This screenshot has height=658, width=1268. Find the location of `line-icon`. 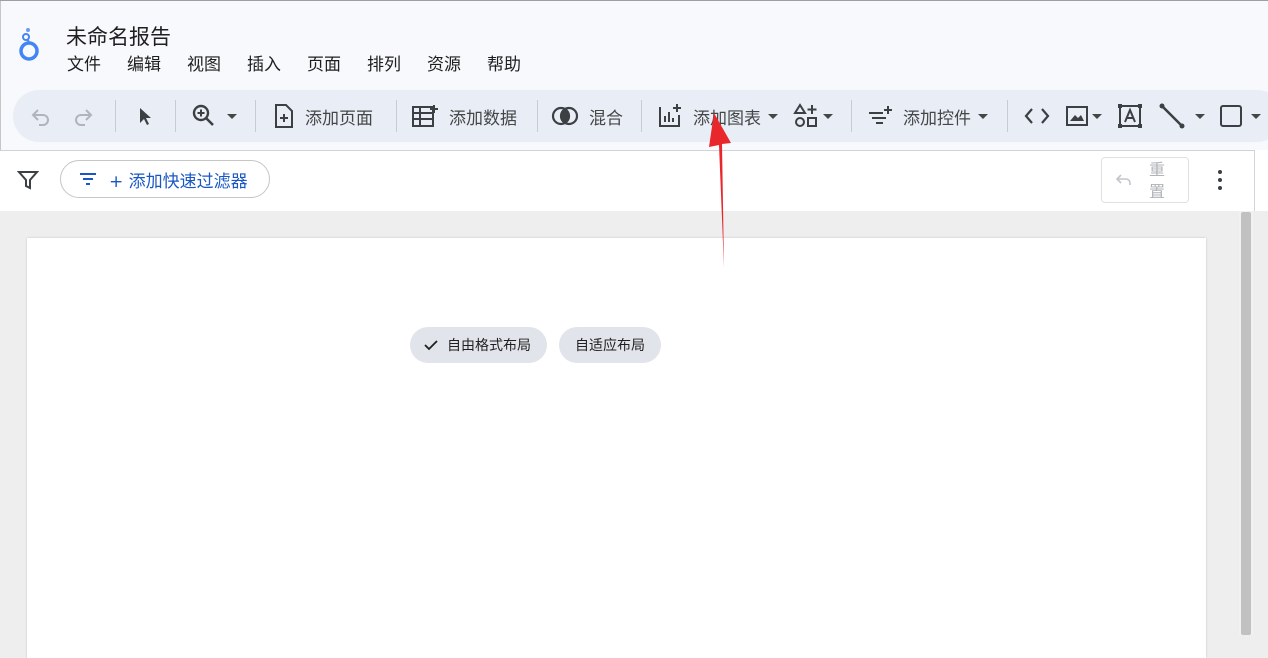

line-icon is located at coordinates (1172, 116).